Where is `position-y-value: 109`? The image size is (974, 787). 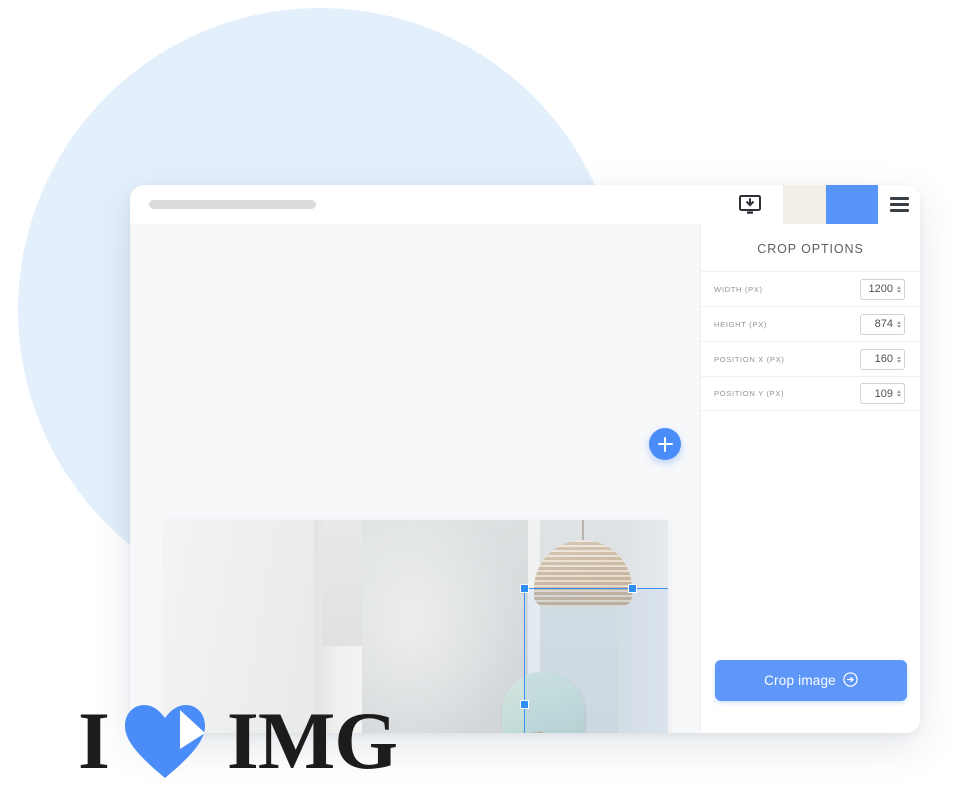 position-y-value: 109 is located at coordinates (883, 393).